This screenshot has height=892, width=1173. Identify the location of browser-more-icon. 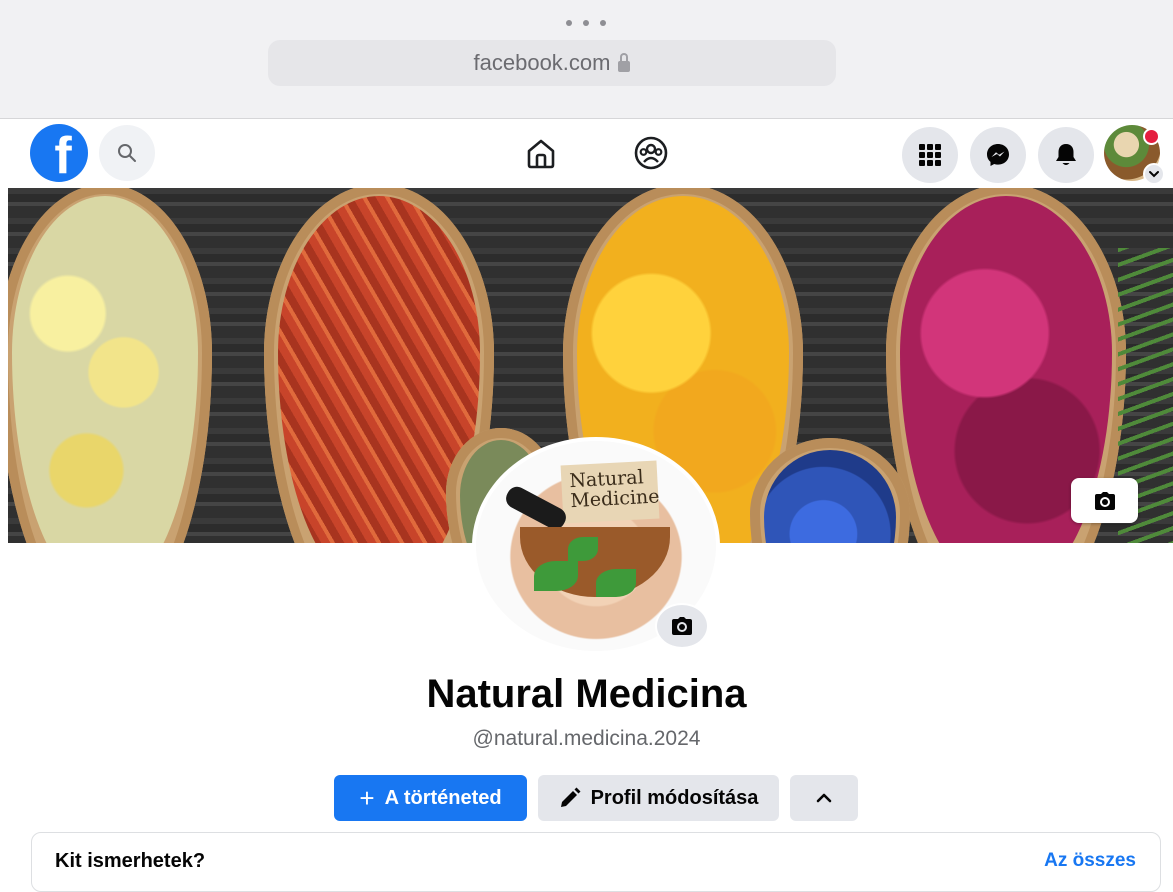
(586, 23).